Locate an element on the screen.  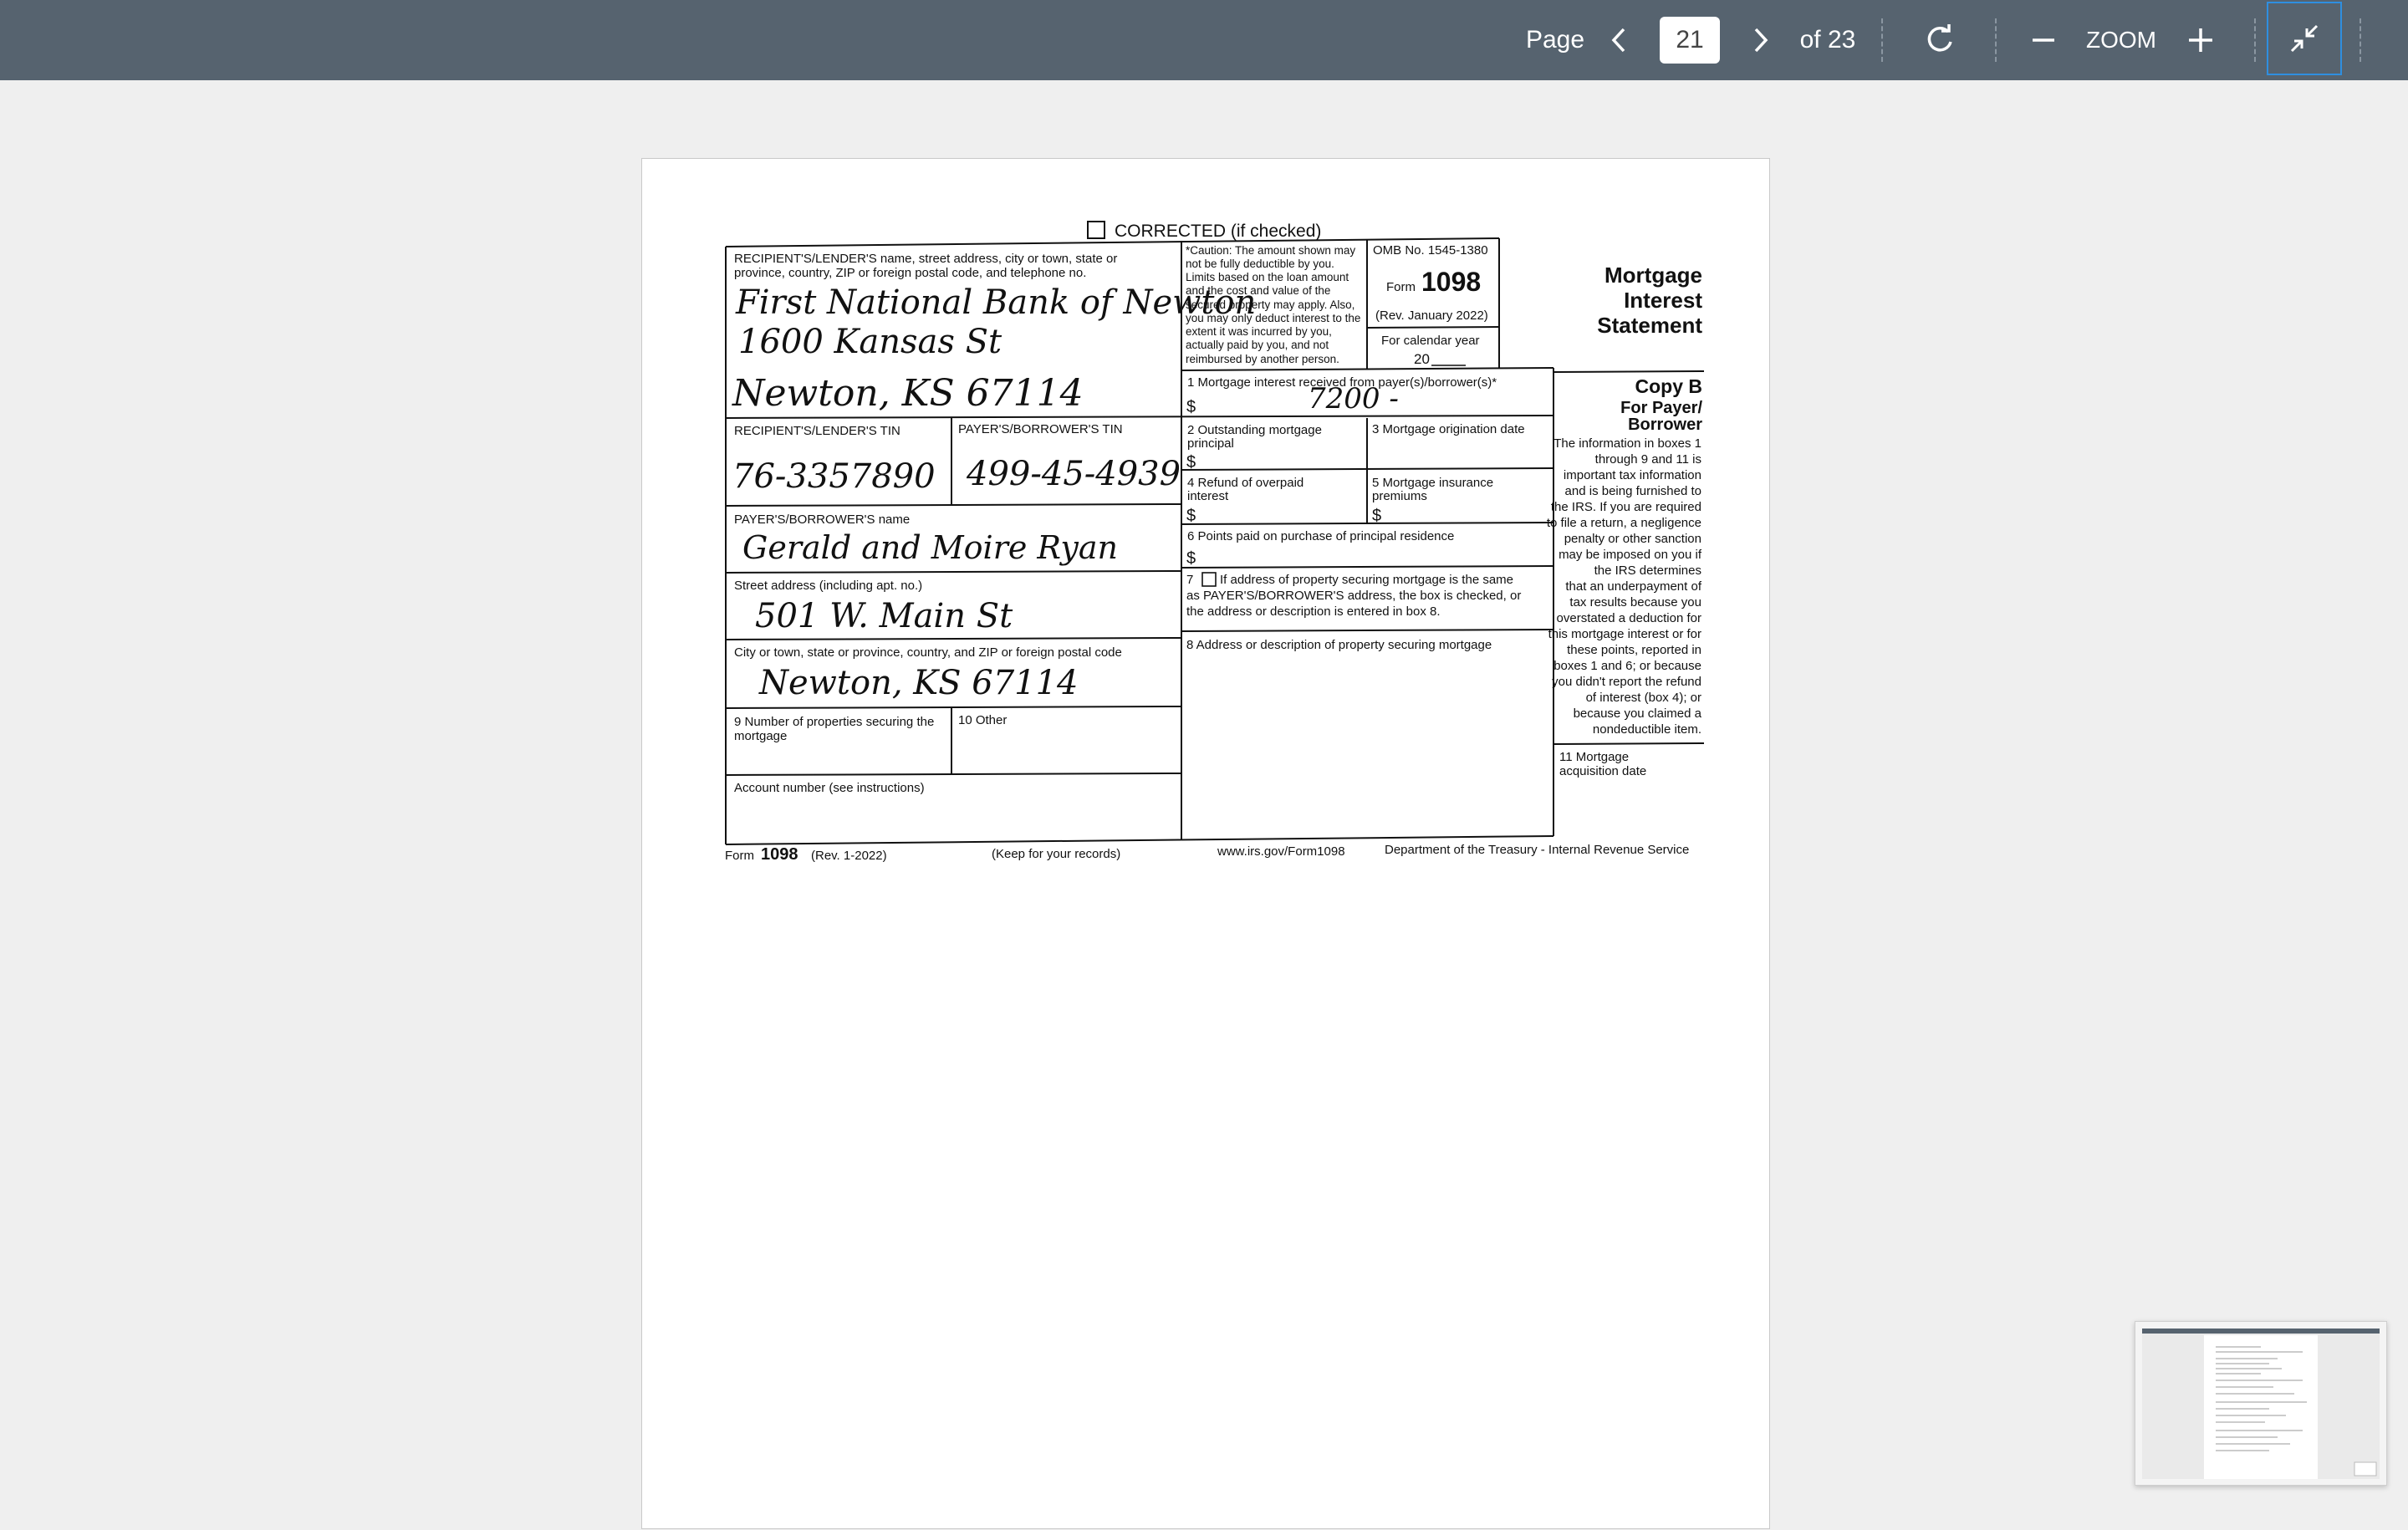
form-title-line1: Mortgage is located at coordinates (1653, 275).